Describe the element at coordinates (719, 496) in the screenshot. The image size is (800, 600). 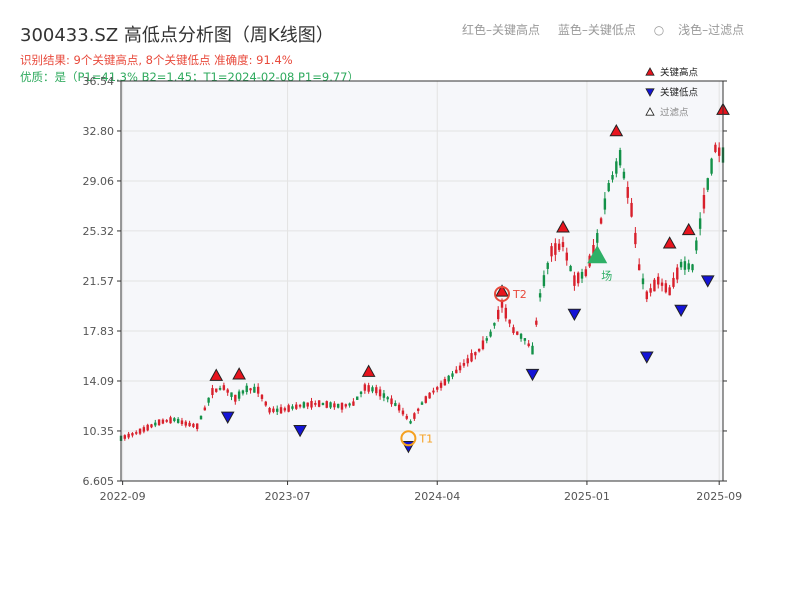
I see `x-tick-label: 2025-09` at that location.